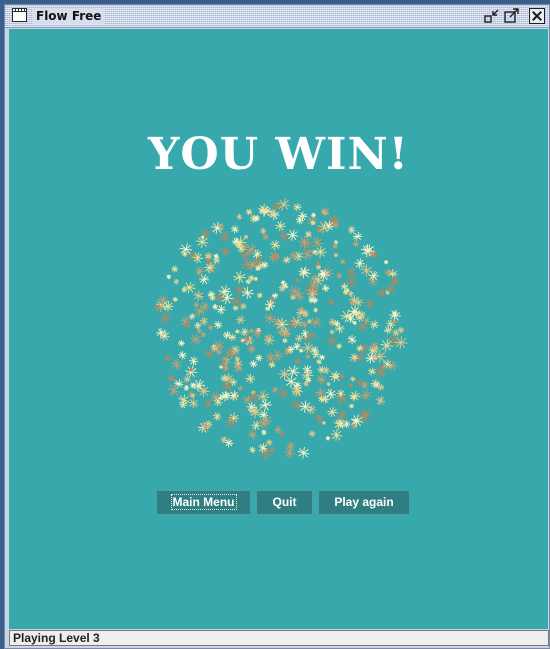 The width and height of the screenshot is (550, 649). What do you see at coordinates (278, 154) in the screenshot?
I see `win-title: YOU WIN!` at bounding box center [278, 154].